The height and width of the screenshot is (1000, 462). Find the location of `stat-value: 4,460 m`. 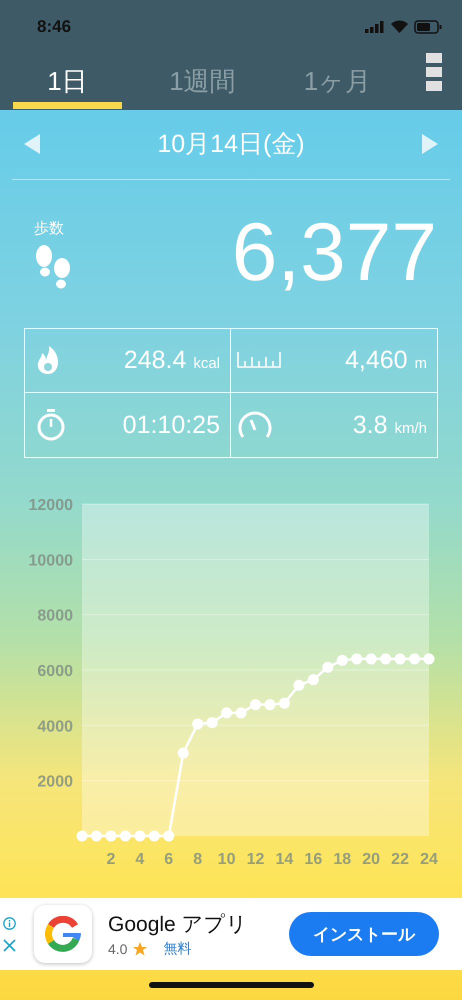

stat-value: 4,460 m is located at coordinates (385, 360).